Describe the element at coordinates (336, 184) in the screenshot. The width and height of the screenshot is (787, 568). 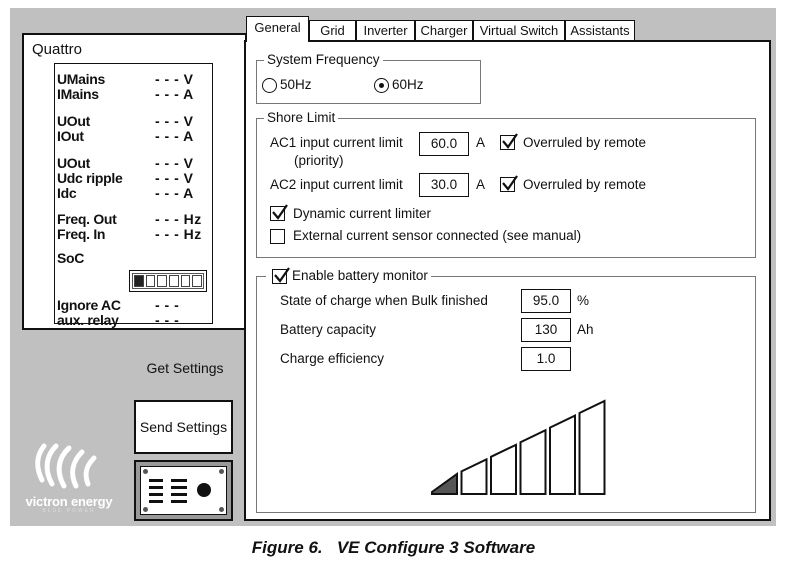
I see `ac2-limit-label: AC2 input current limit` at that location.